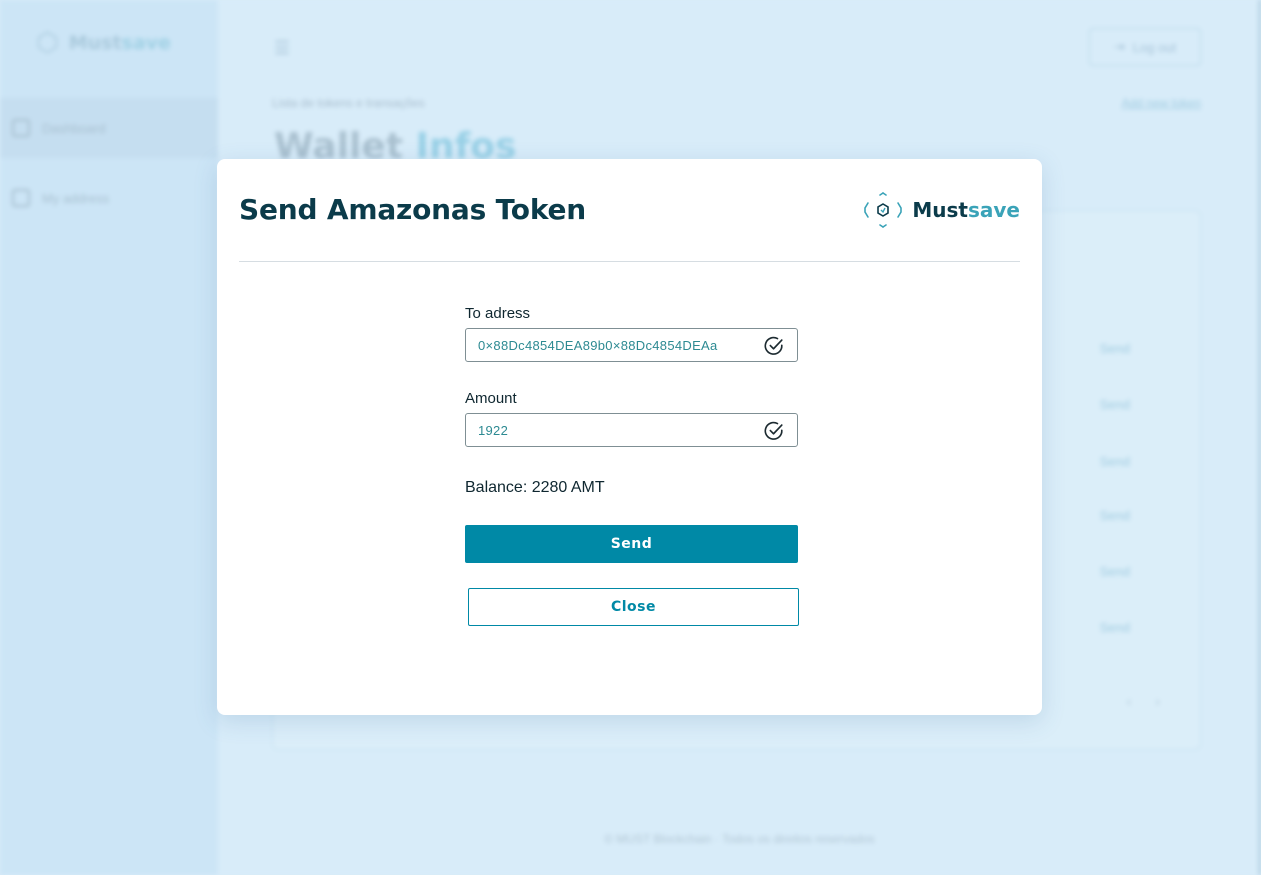 The width and height of the screenshot is (1261, 875). I want to click on amount-input, so click(618, 430).